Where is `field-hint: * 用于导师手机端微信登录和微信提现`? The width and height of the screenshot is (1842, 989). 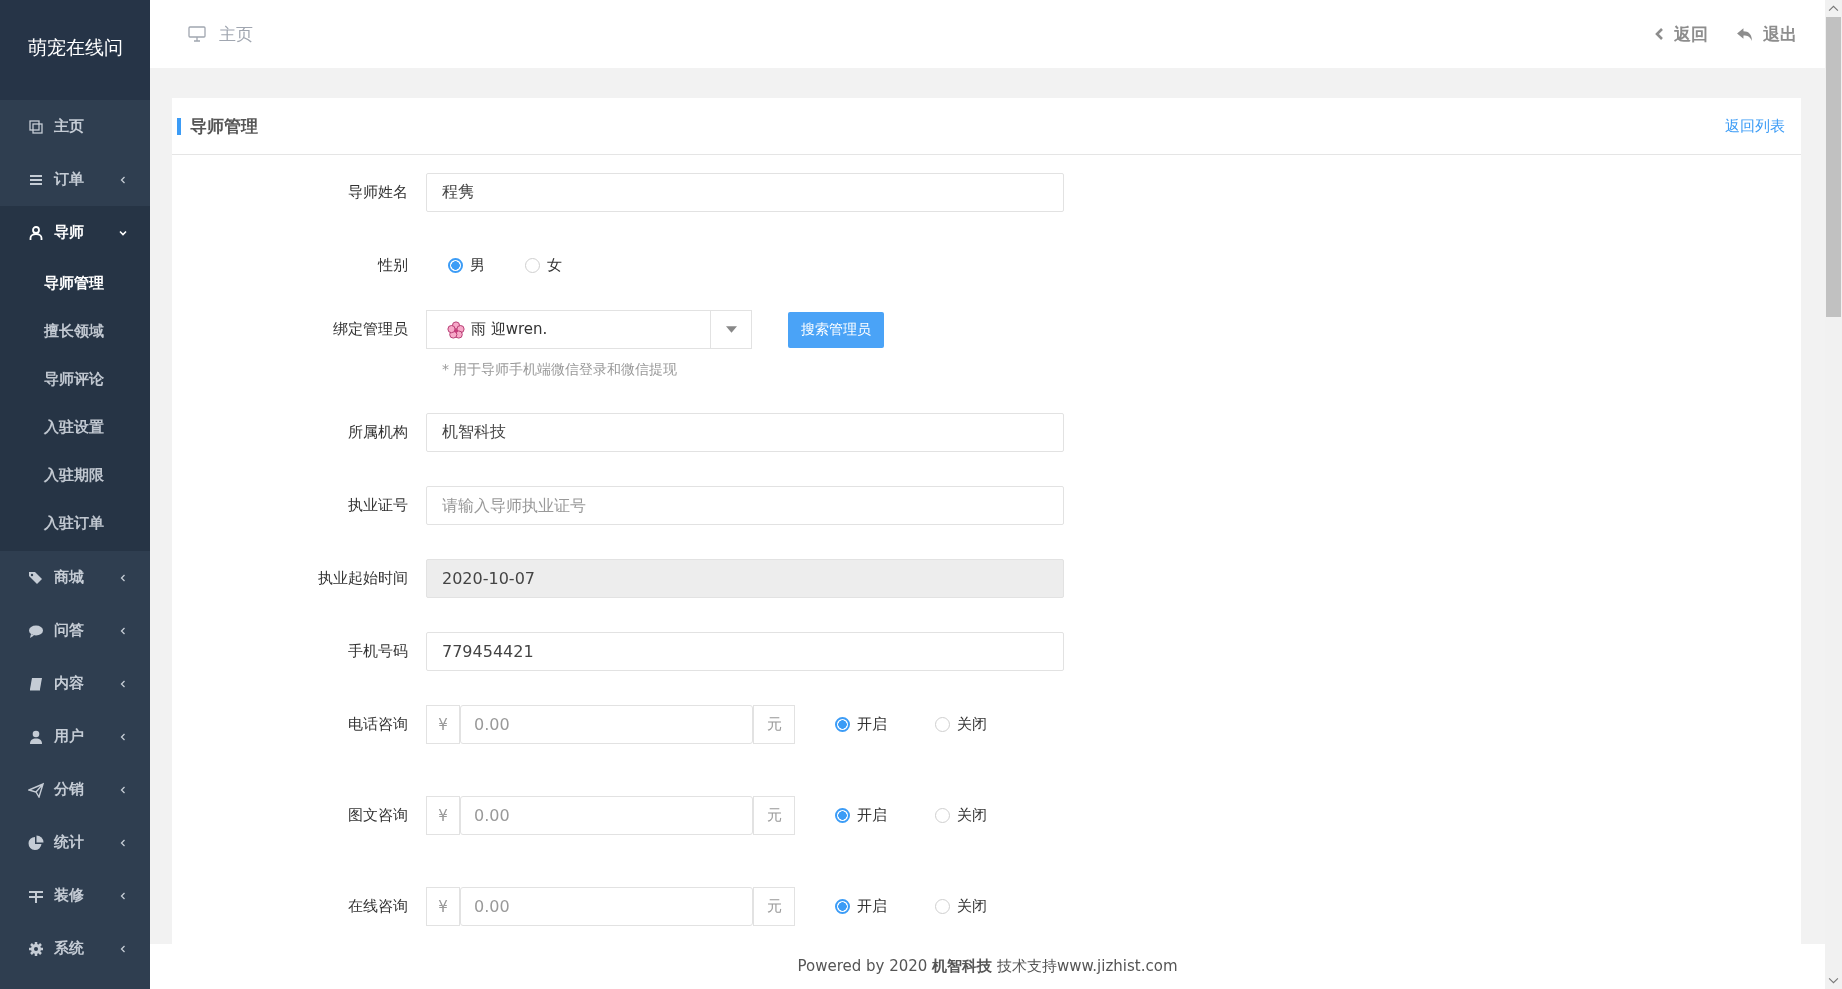 field-hint: * 用于导师手机端微信登录和微信提现 is located at coordinates (560, 370).